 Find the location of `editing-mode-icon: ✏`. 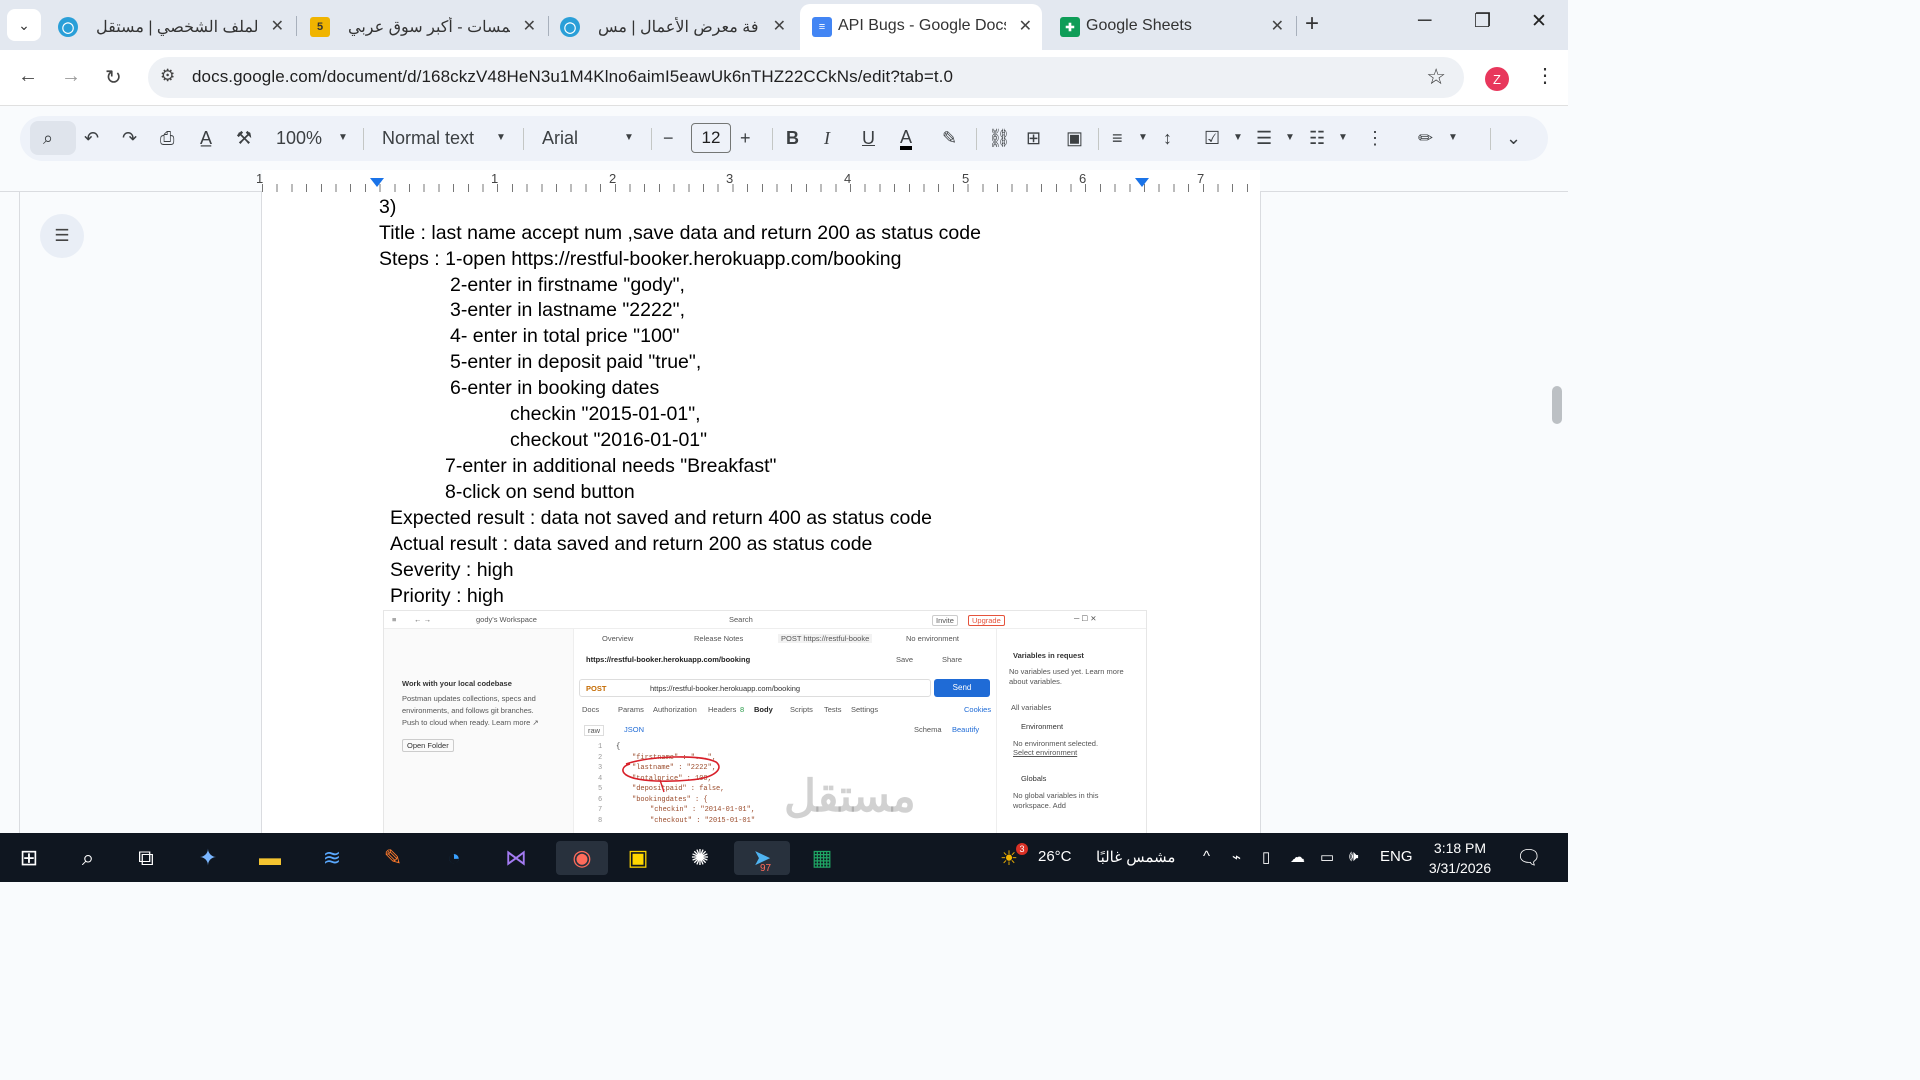

editing-mode-icon: ✏ is located at coordinates (1425, 138).